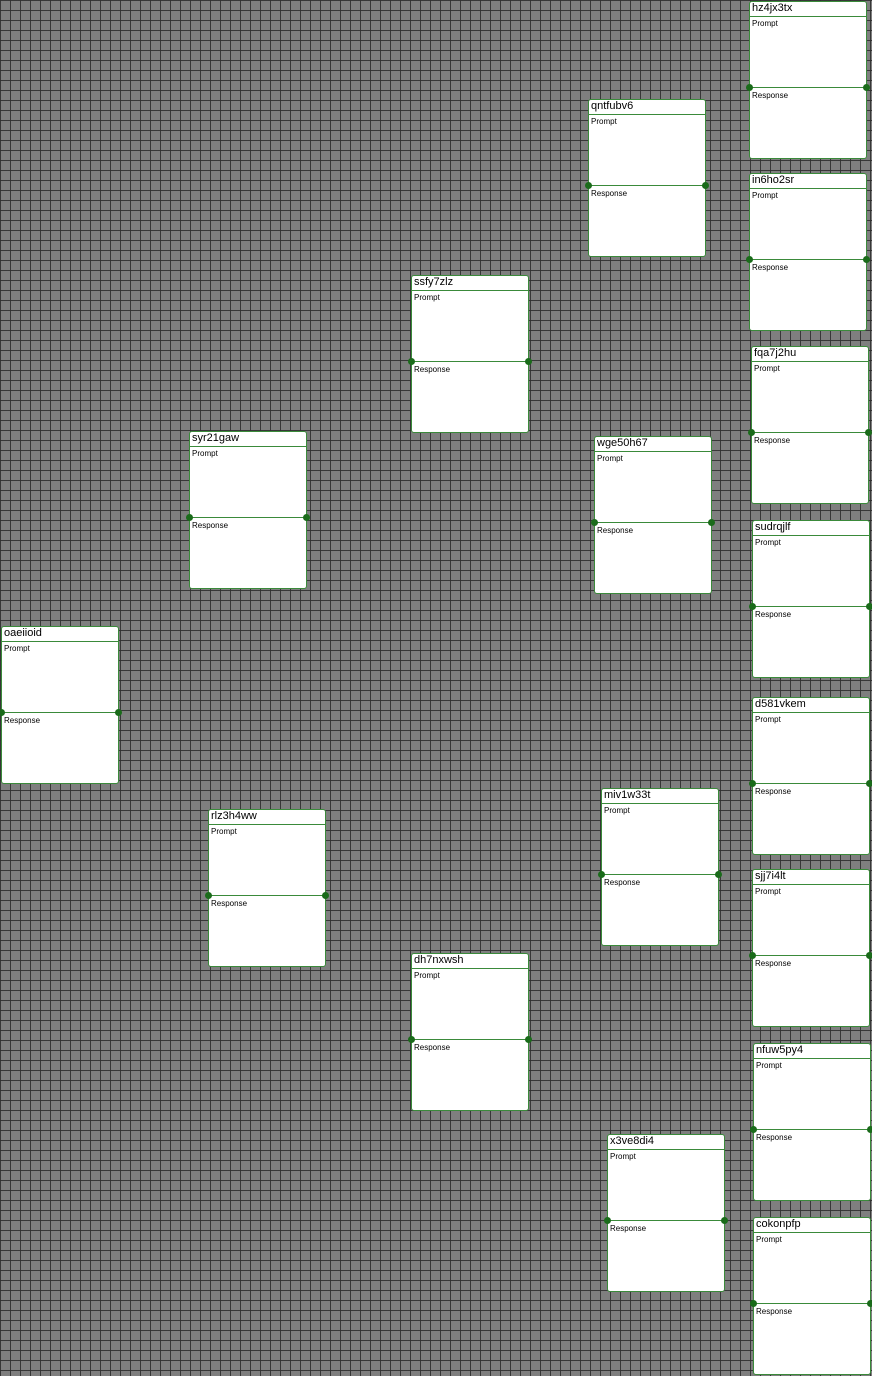  I want to click on node-title: cokonpfp, so click(812, 1225).